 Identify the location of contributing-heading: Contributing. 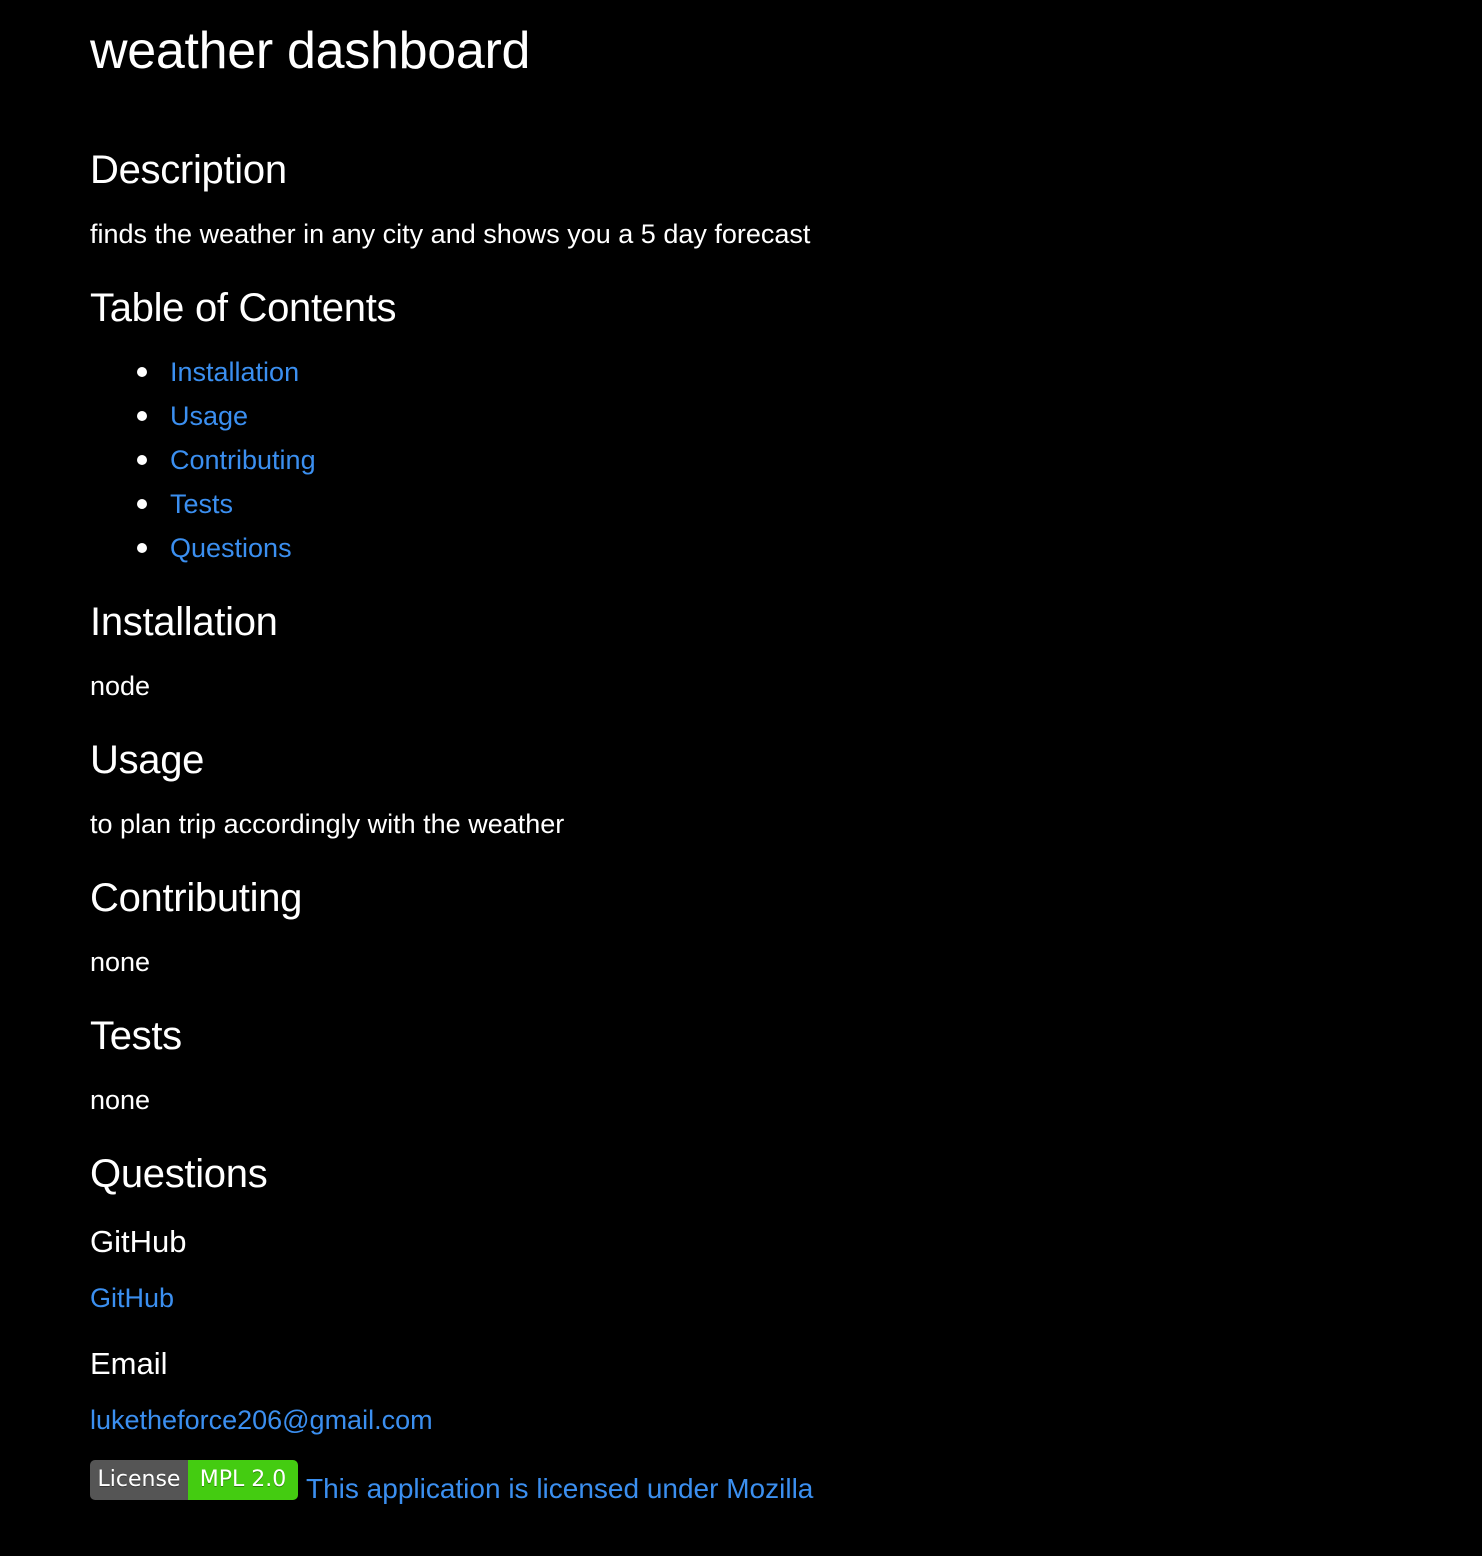
(196, 898).